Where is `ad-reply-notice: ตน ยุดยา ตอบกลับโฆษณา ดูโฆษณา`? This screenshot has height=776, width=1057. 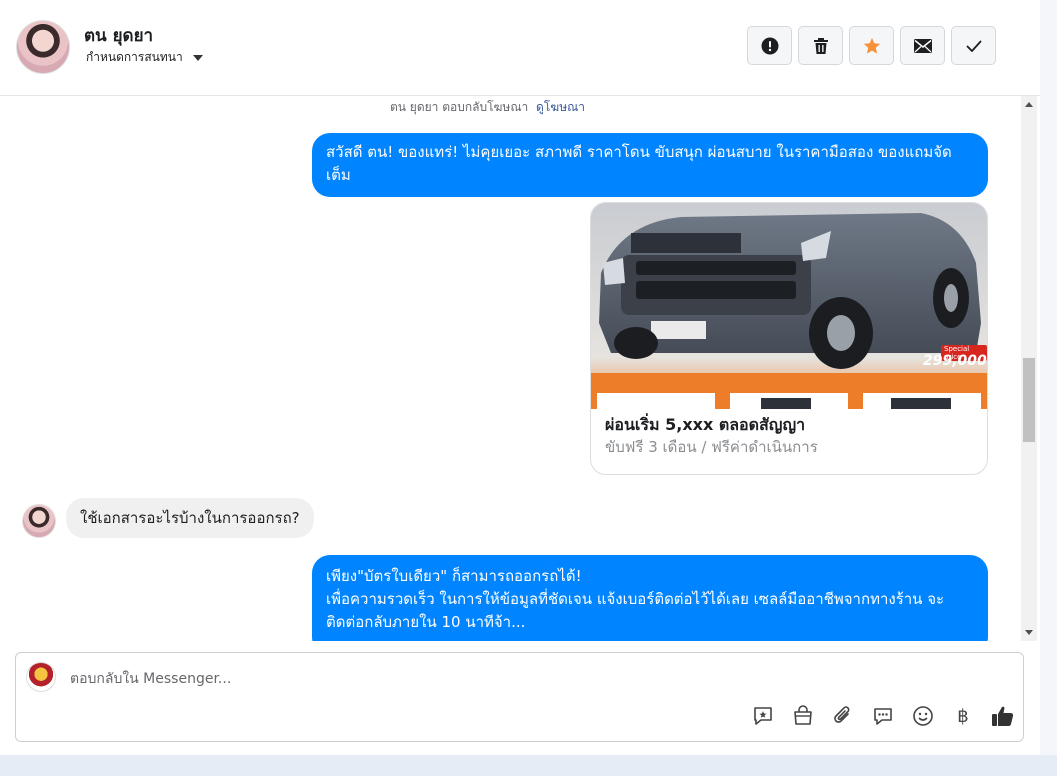
ad-reply-notice: ตน ยุดยา ตอบกลับโฆษณา ดูโฆษณา is located at coordinates (487, 107).